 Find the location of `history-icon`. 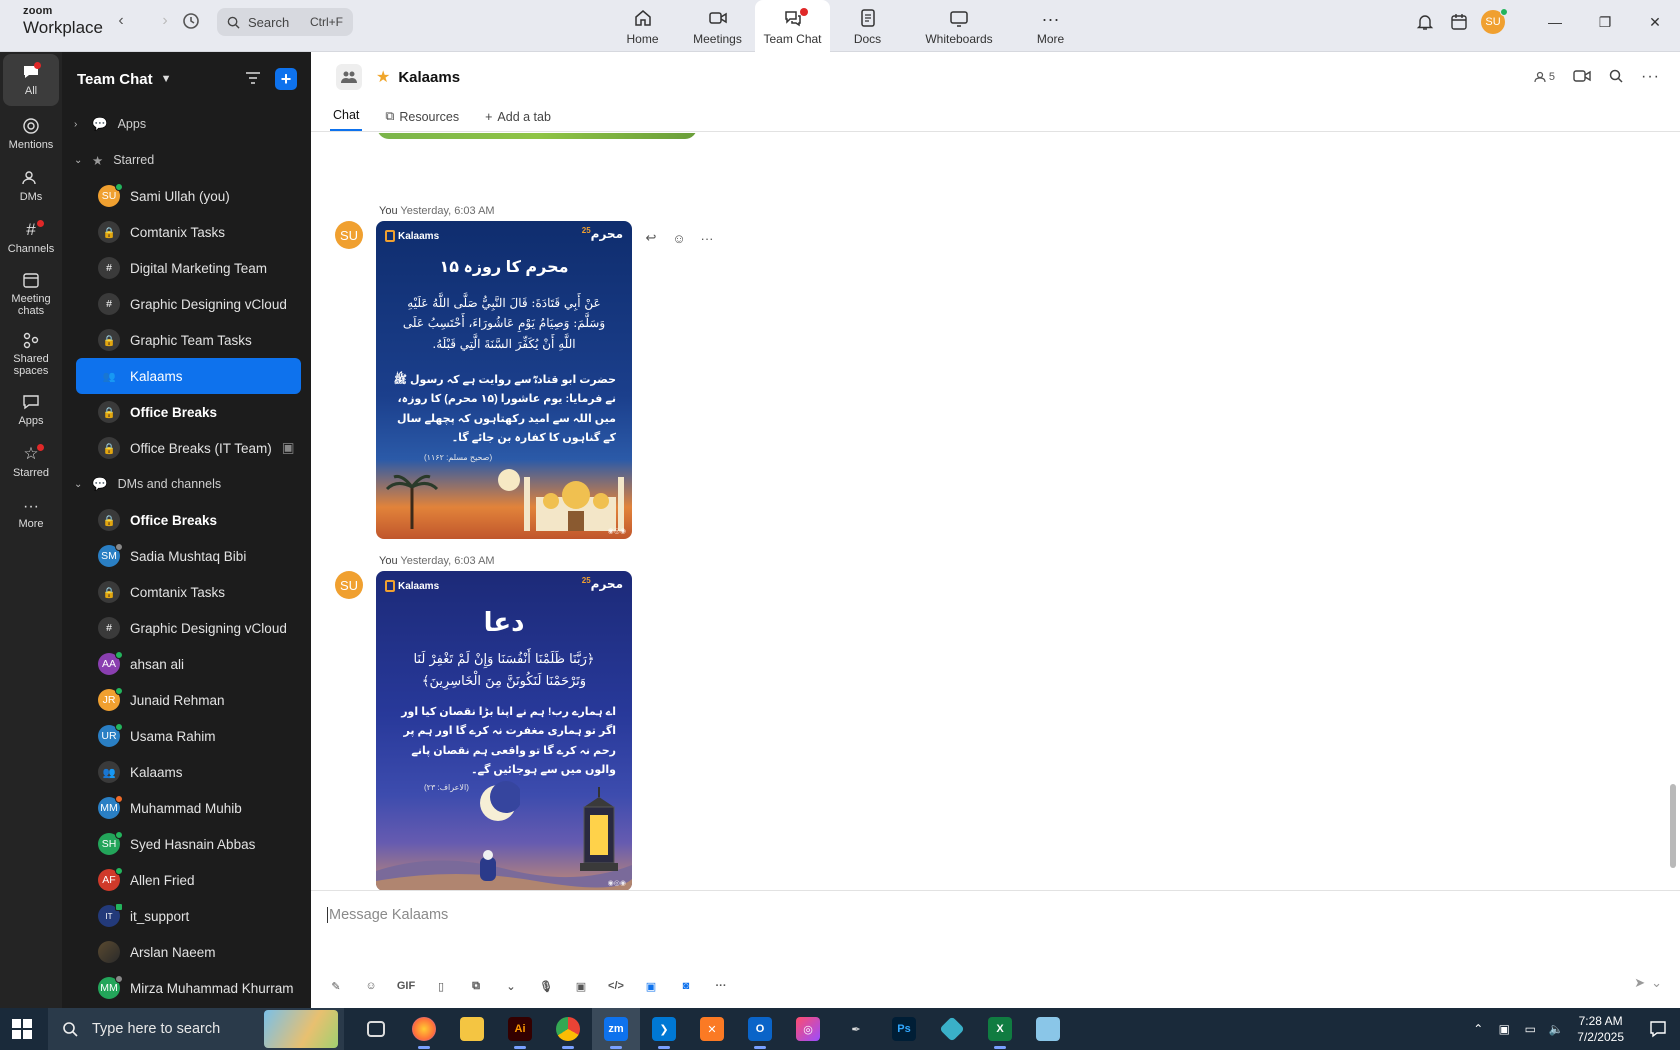

history-icon is located at coordinates (191, 22).